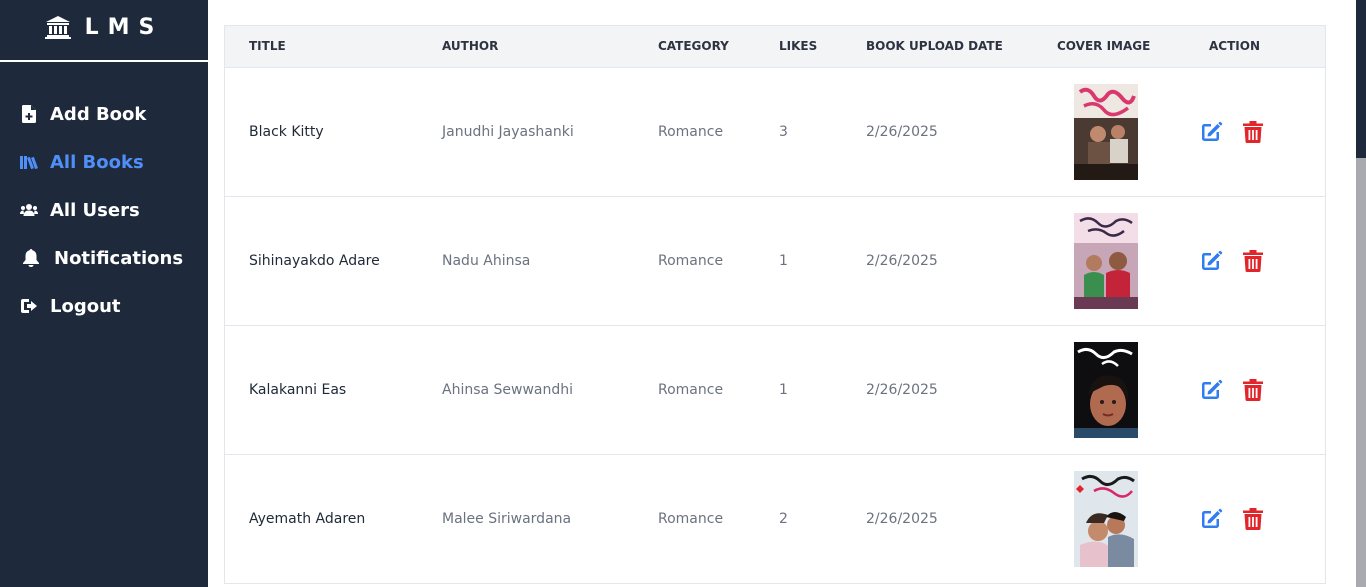 The image size is (1366, 587). Describe the element at coordinates (85, 306) in the screenshot. I see `sidebar-item-label: Logout` at that location.